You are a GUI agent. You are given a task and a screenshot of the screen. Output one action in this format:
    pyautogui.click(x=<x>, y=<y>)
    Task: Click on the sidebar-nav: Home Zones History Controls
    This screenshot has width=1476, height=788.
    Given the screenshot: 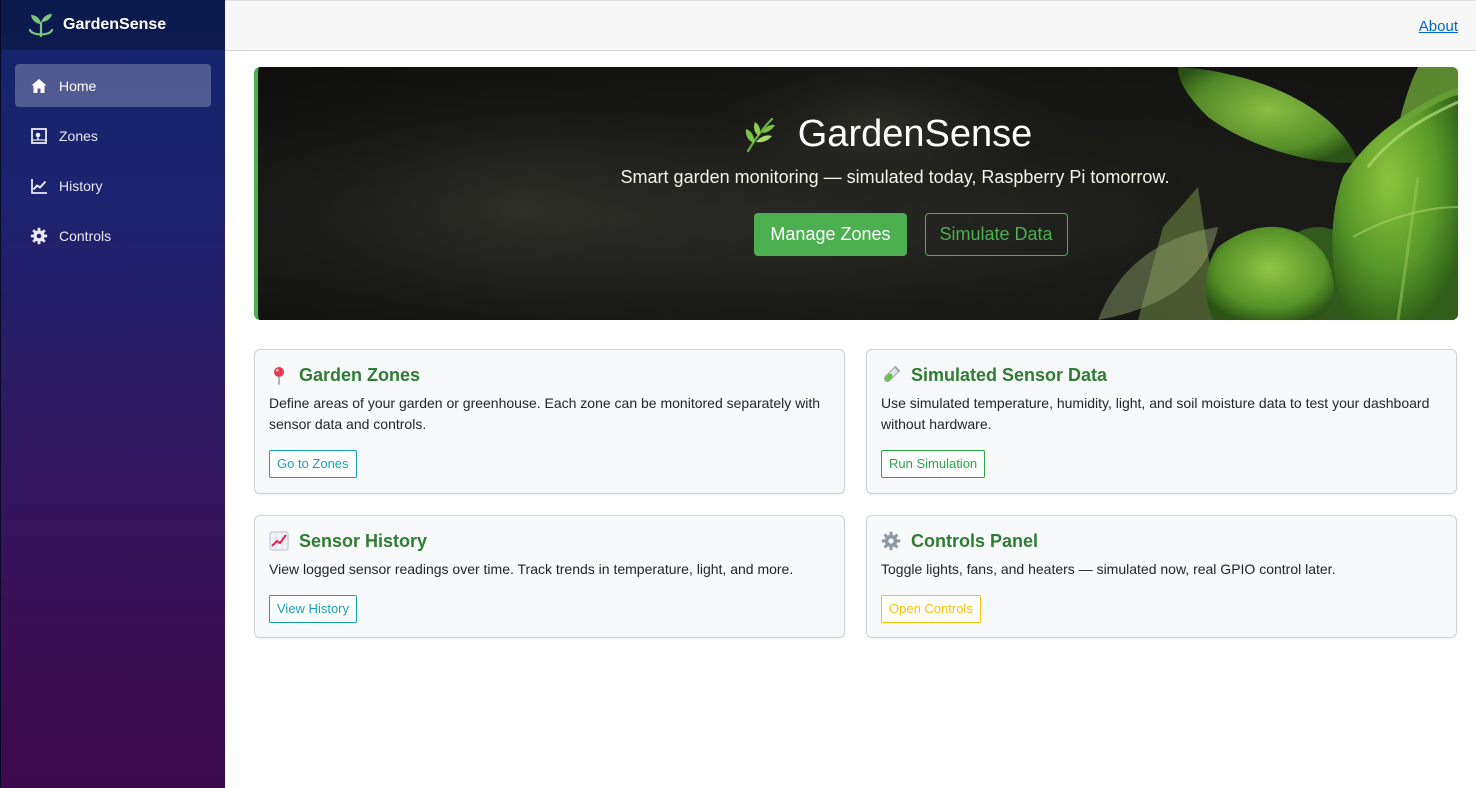 What is the action you would take?
    pyautogui.click(x=113, y=153)
    